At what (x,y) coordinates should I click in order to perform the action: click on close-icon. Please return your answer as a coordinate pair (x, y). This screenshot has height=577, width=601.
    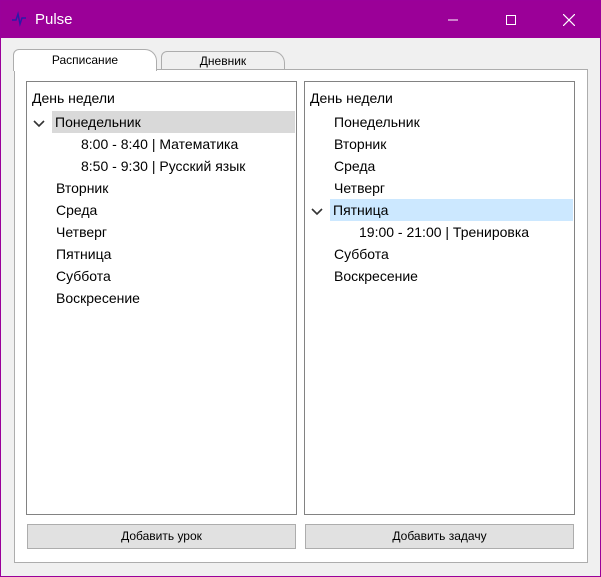
    Looking at the image, I should click on (569, 19).